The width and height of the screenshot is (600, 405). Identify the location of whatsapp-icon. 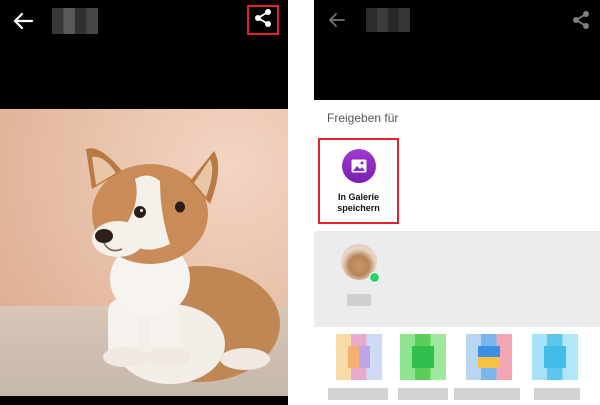
(374, 277).